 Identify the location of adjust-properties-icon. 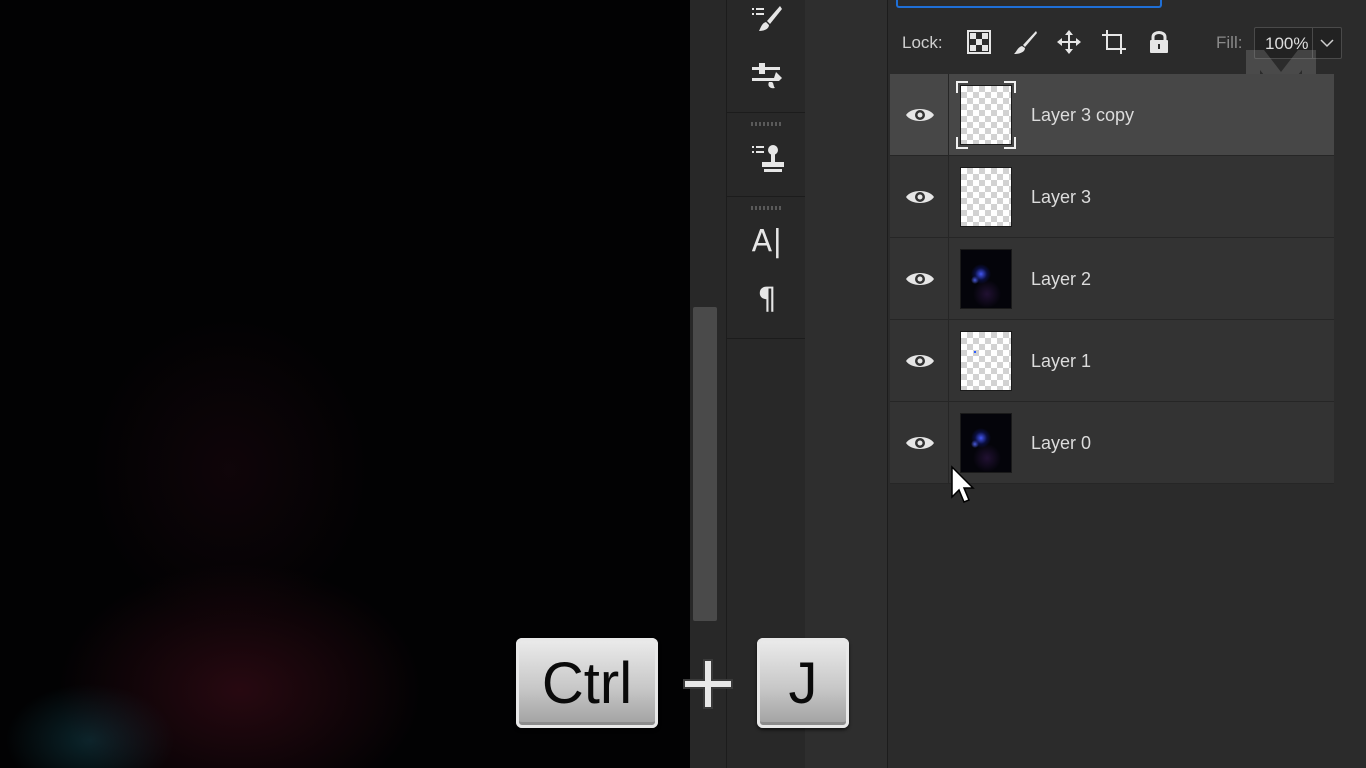
(767, 76).